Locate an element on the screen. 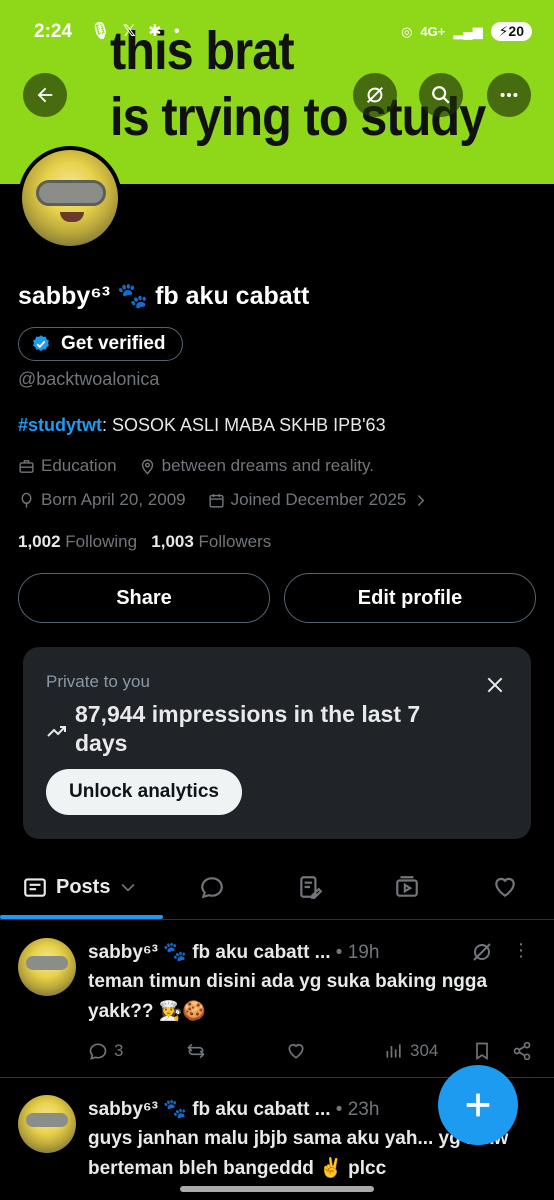 The image size is (554, 1200). profile-avatar is located at coordinates (70, 198).